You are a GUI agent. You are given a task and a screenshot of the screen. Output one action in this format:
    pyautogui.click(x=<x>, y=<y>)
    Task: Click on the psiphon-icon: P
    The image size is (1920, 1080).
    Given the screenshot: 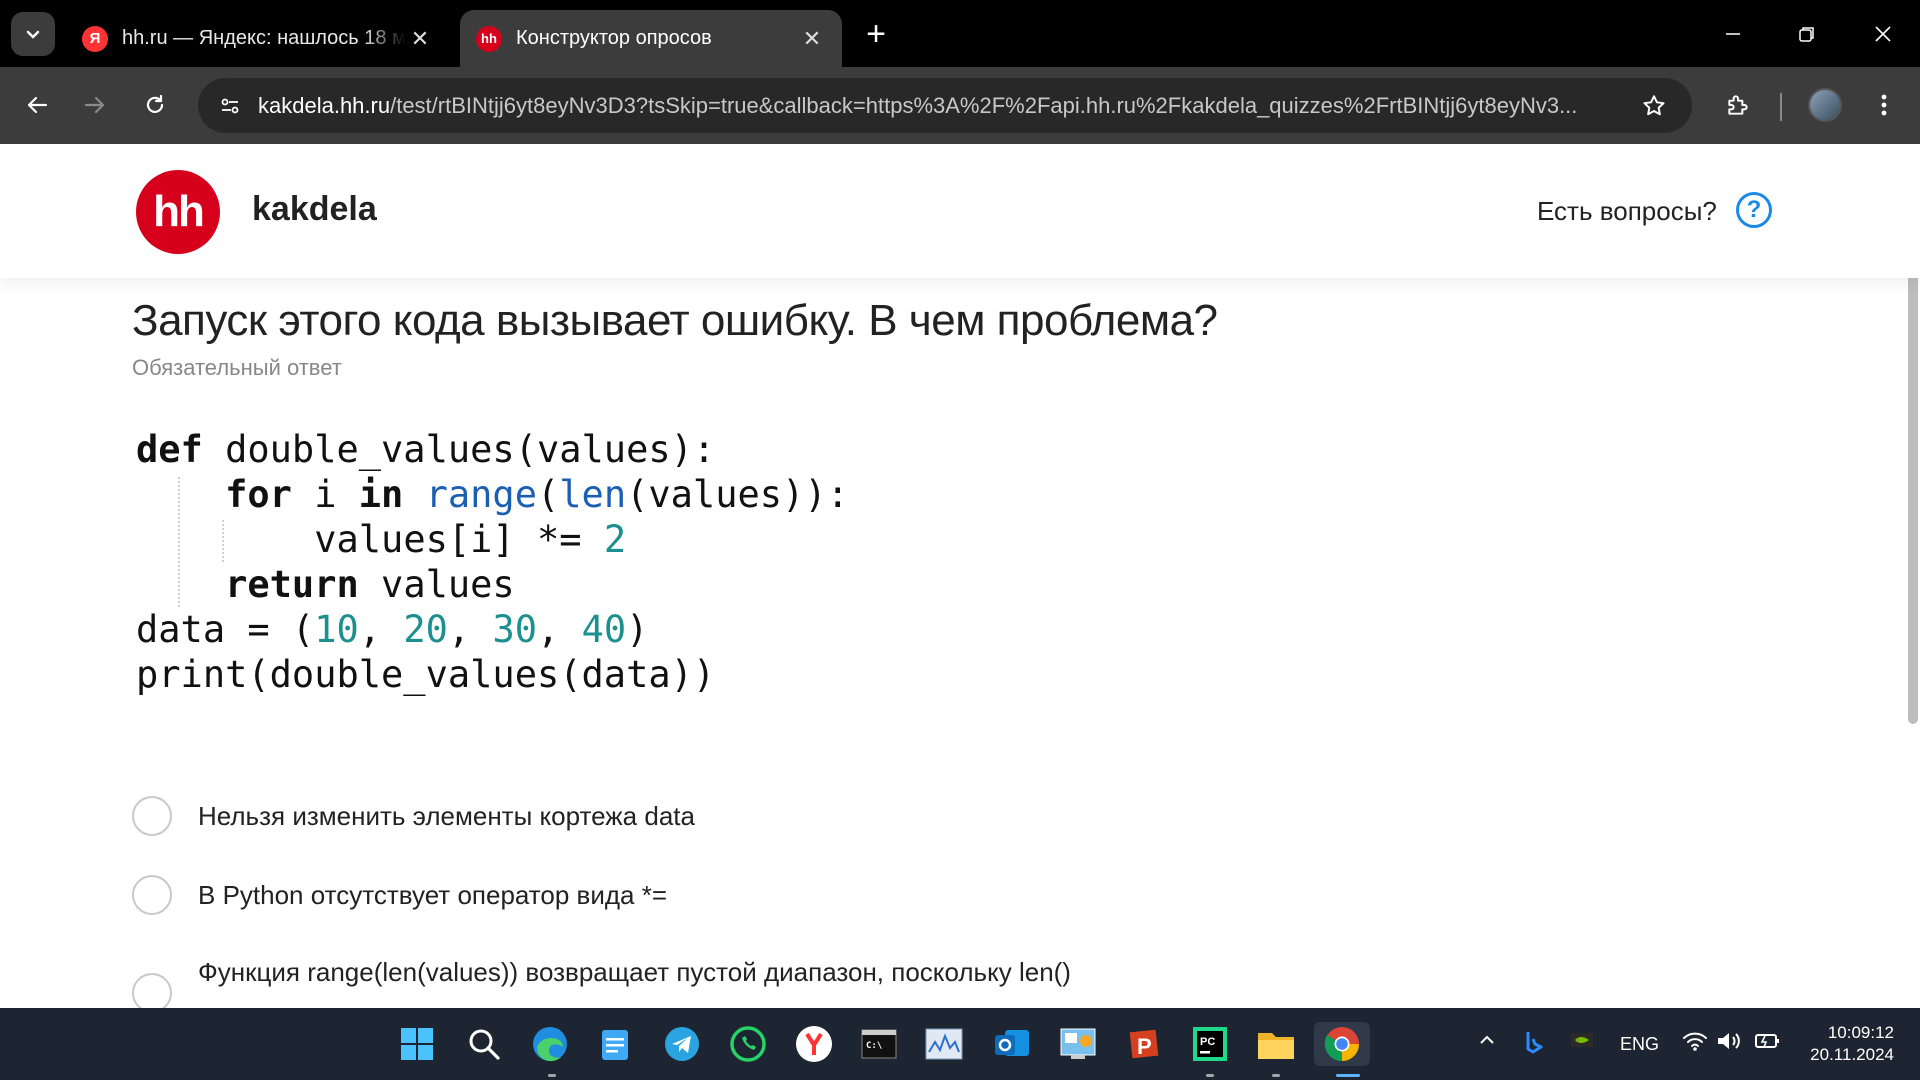 What is the action you would take?
    pyautogui.click(x=1144, y=1044)
    